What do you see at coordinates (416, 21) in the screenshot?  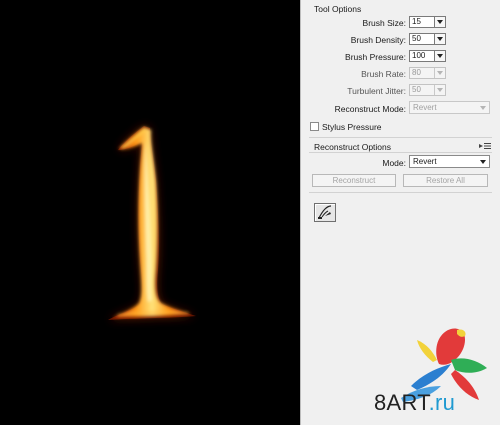 I see `brush-size-value: 15` at bounding box center [416, 21].